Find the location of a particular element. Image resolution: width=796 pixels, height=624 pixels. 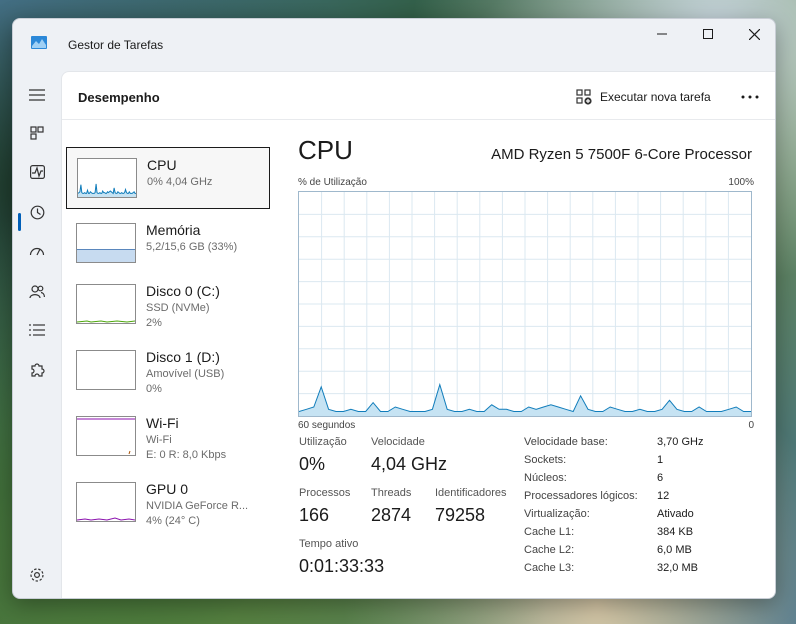

perf-item-gpu-0: GPU 0 NVIDIA GeForce R... 4% (24° C) is located at coordinates (168, 503).